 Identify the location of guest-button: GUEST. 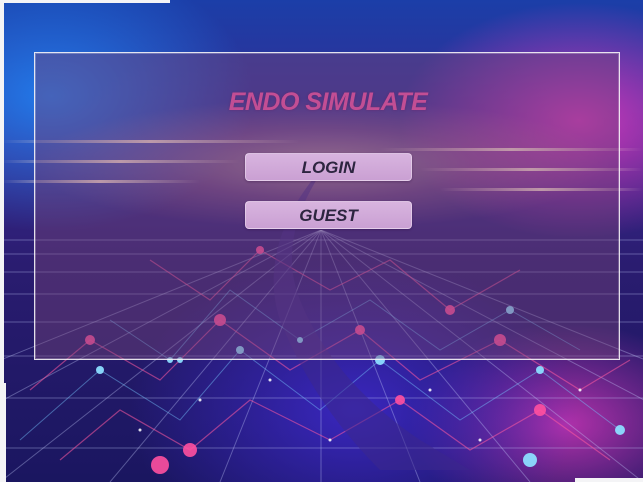
(328, 215).